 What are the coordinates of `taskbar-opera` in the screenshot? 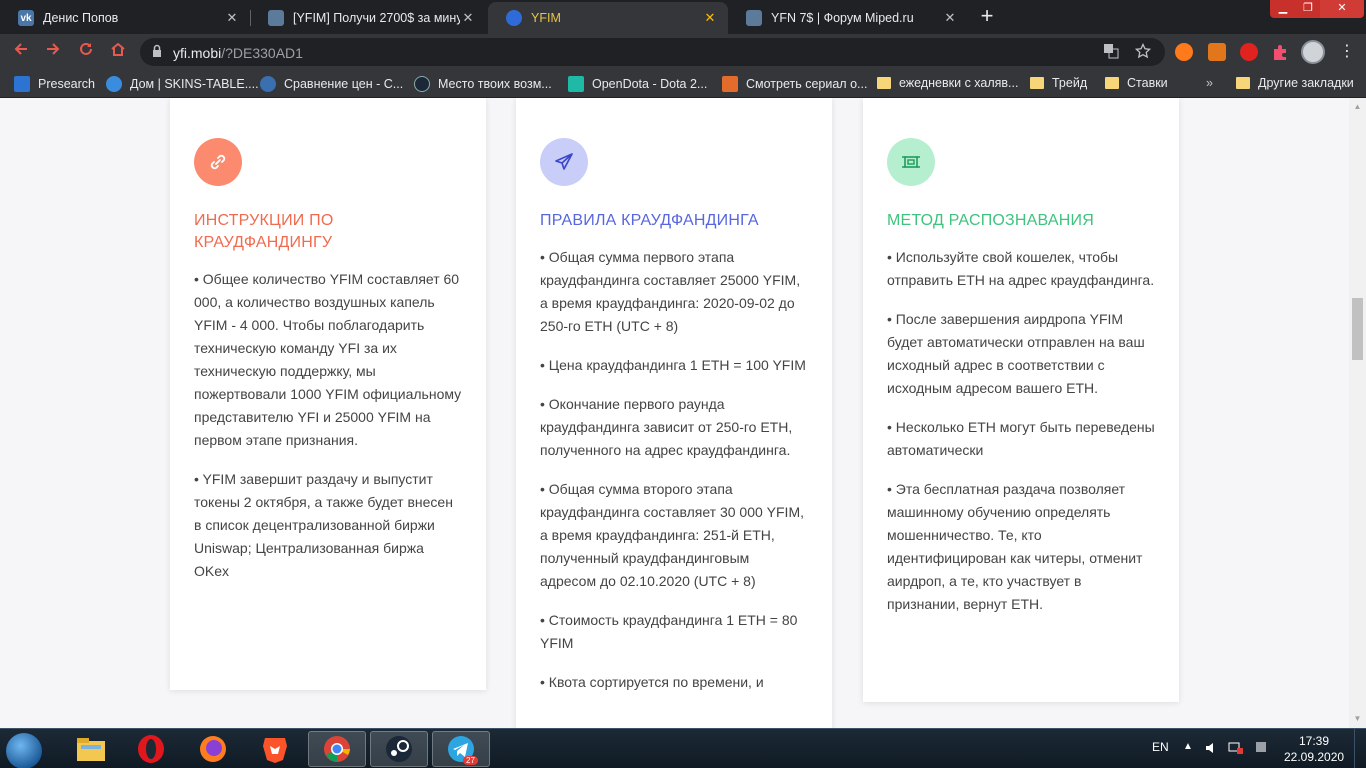 It's located at (151, 749).